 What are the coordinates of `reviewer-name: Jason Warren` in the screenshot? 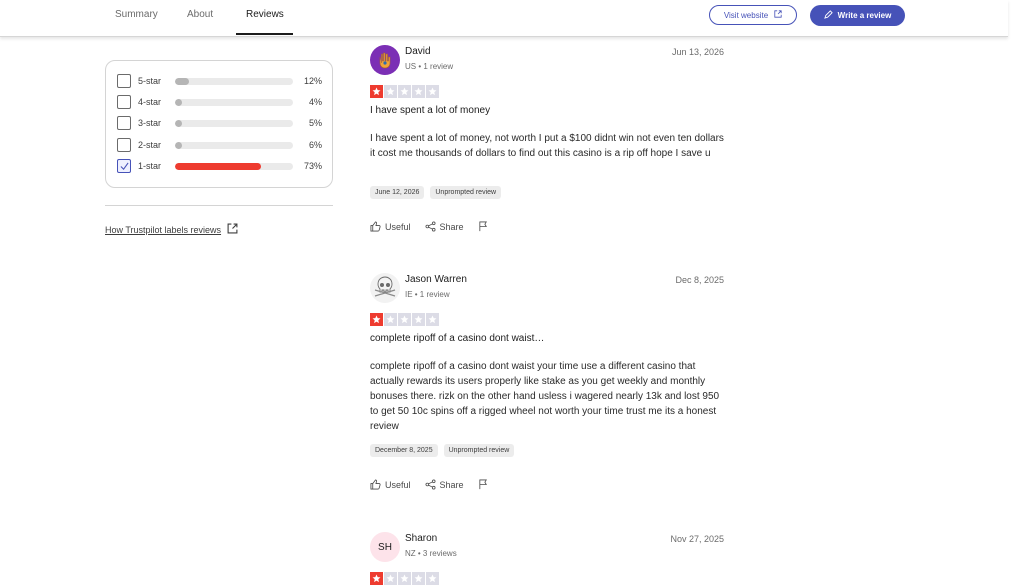 It's located at (436, 279).